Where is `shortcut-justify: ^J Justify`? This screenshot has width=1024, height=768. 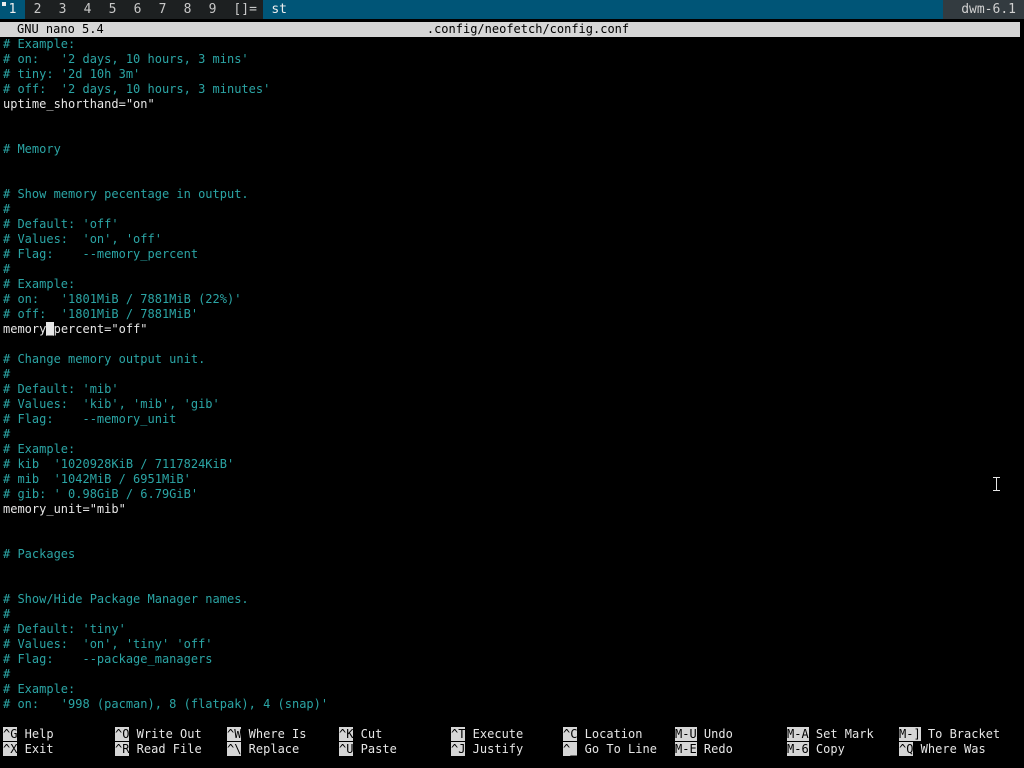 shortcut-justify: ^J Justify is located at coordinates (487, 749).